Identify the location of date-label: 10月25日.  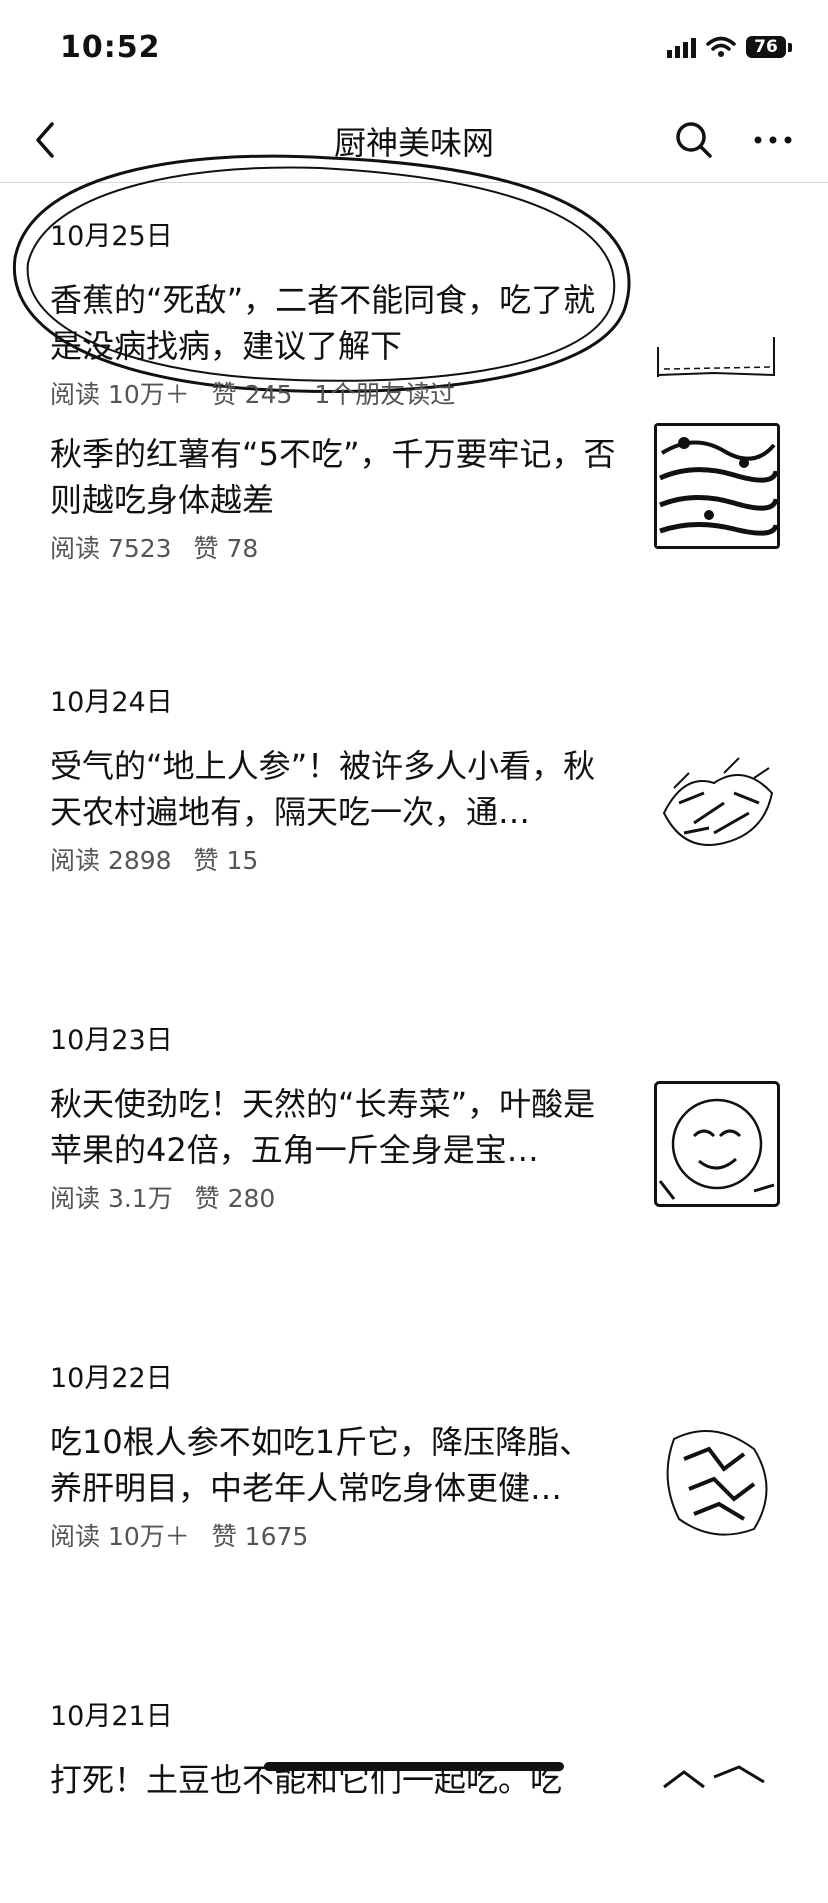
(111, 236).